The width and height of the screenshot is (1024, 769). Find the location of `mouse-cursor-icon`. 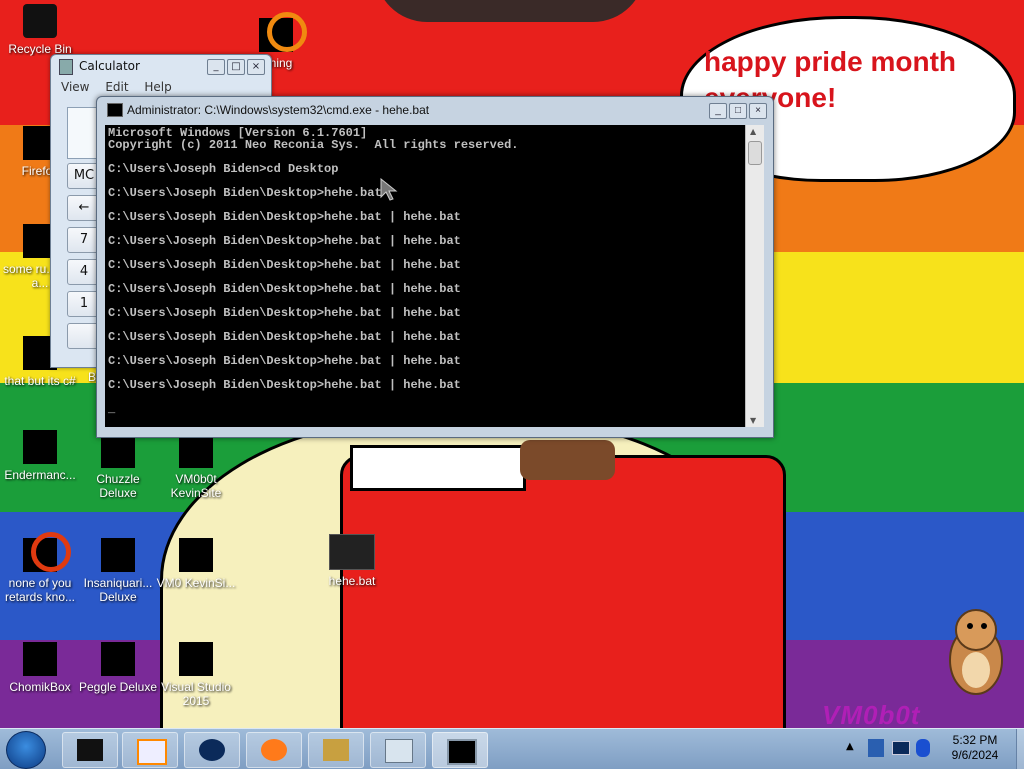

mouse-cursor-icon is located at coordinates (389, 189).